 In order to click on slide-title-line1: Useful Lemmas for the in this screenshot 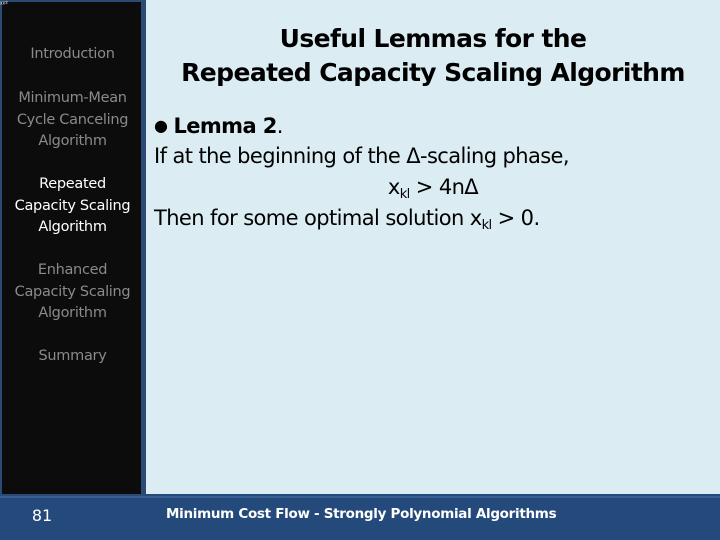, I will do `click(433, 38)`.